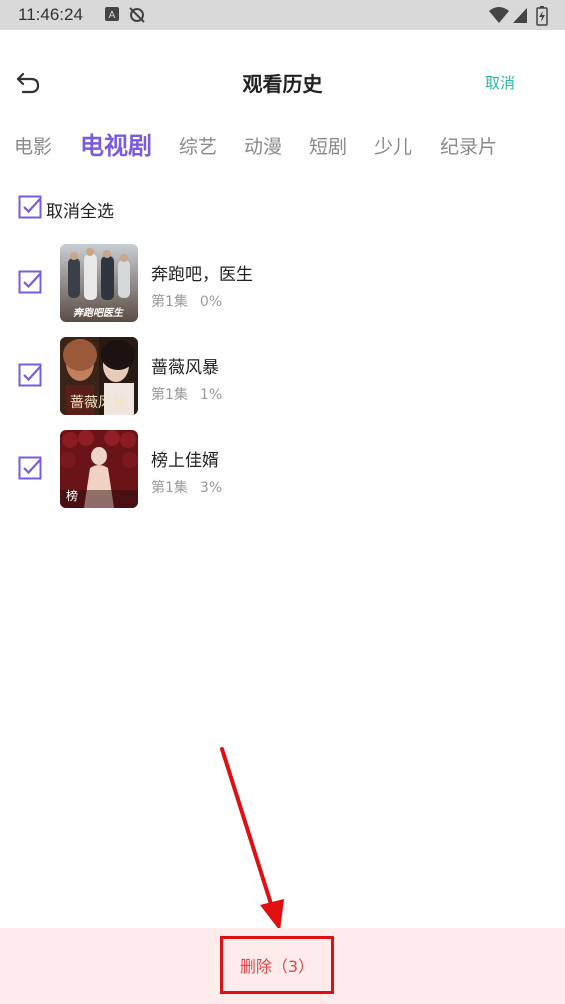 Image resolution: width=565 pixels, height=1004 pixels. I want to click on cancel-button: 取消, so click(500, 82).